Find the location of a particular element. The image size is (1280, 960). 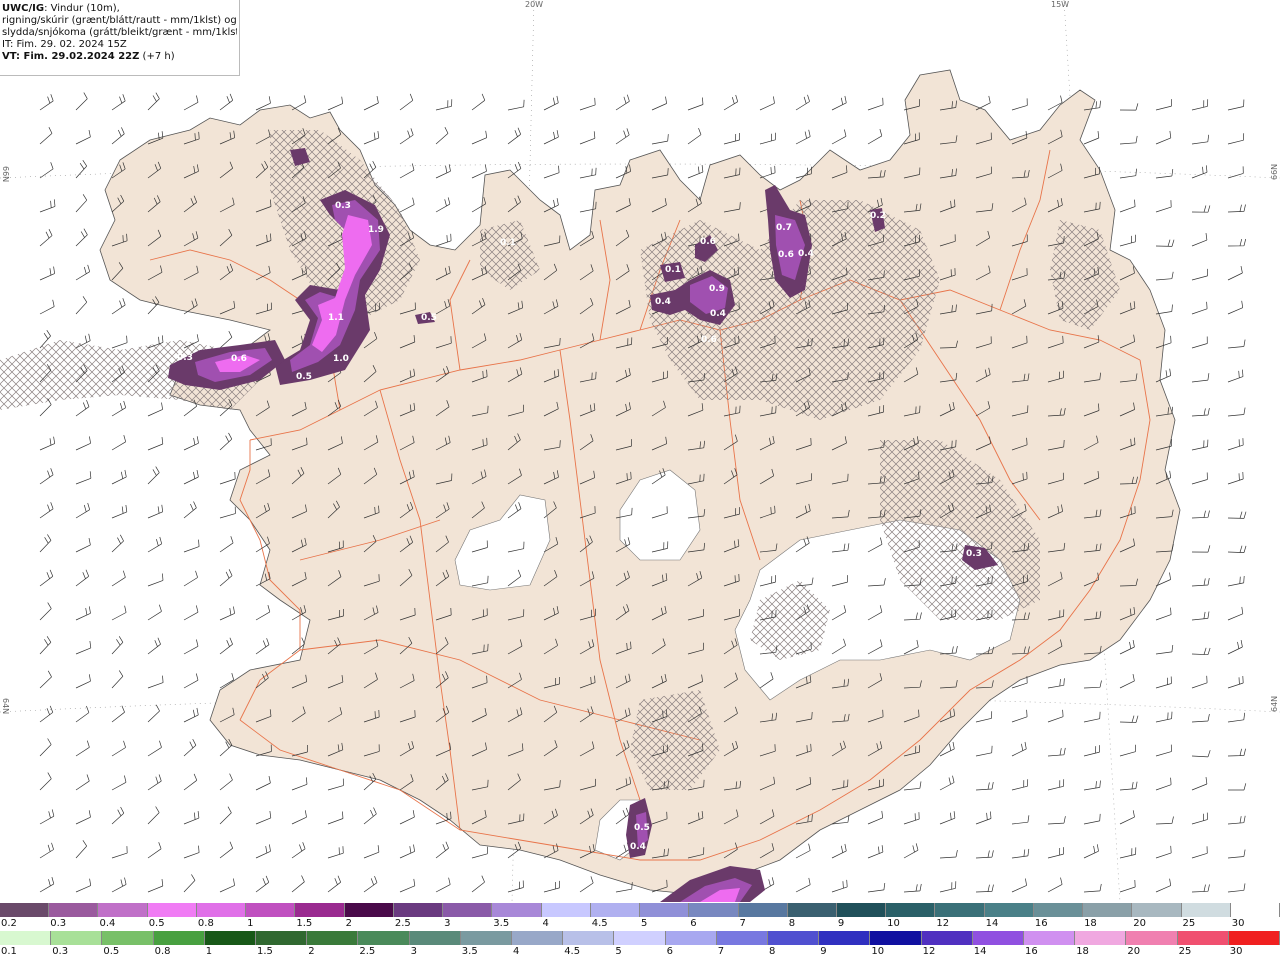

precip-label: 0.2 is located at coordinates (878, 216).